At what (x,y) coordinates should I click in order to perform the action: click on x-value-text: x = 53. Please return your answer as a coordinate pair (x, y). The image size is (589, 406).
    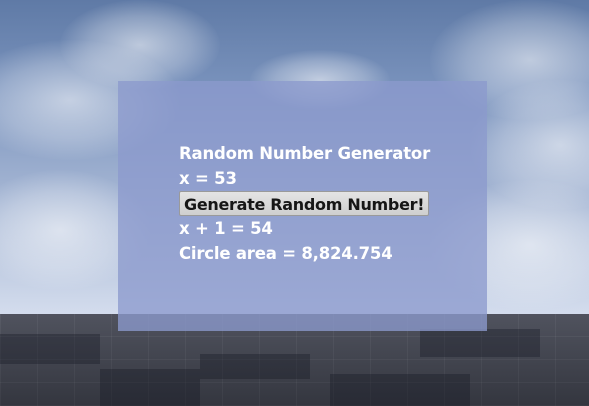
    Looking at the image, I should click on (208, 178).